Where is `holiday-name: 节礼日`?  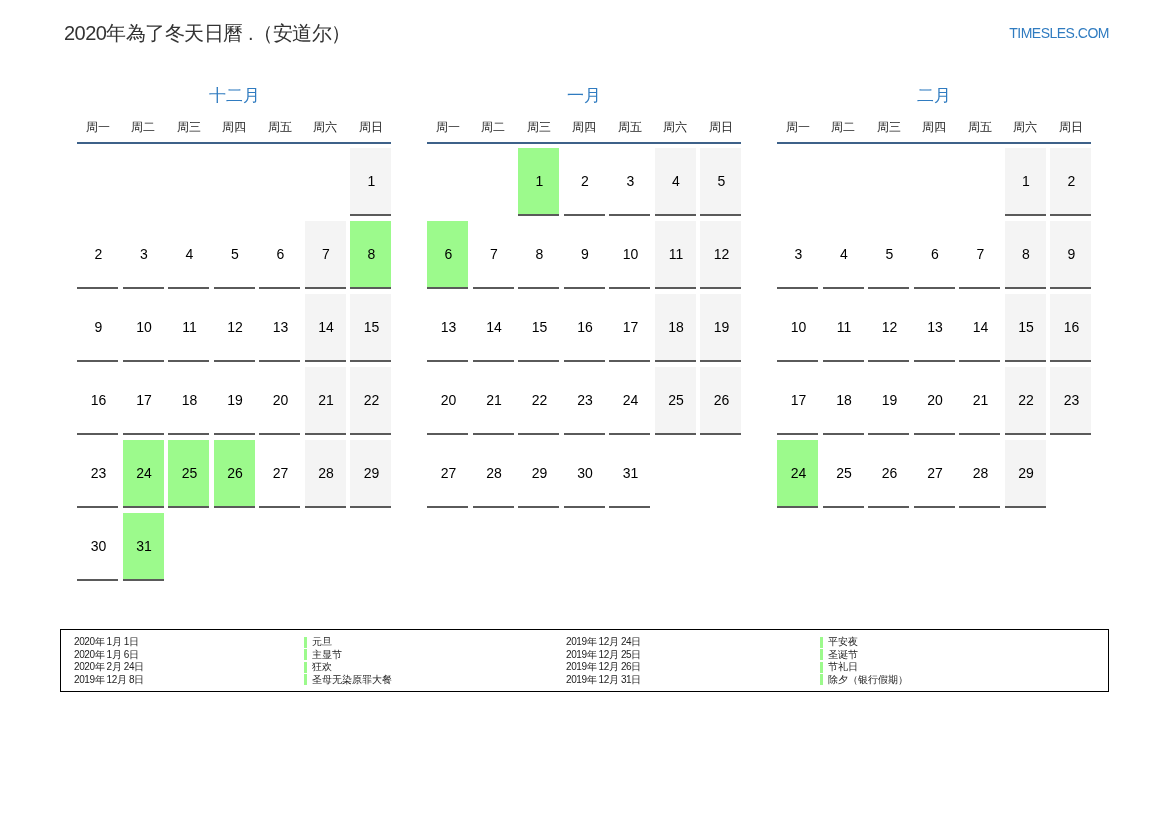
holiday-name: 节礼日 is located at coordinates (843, 667).